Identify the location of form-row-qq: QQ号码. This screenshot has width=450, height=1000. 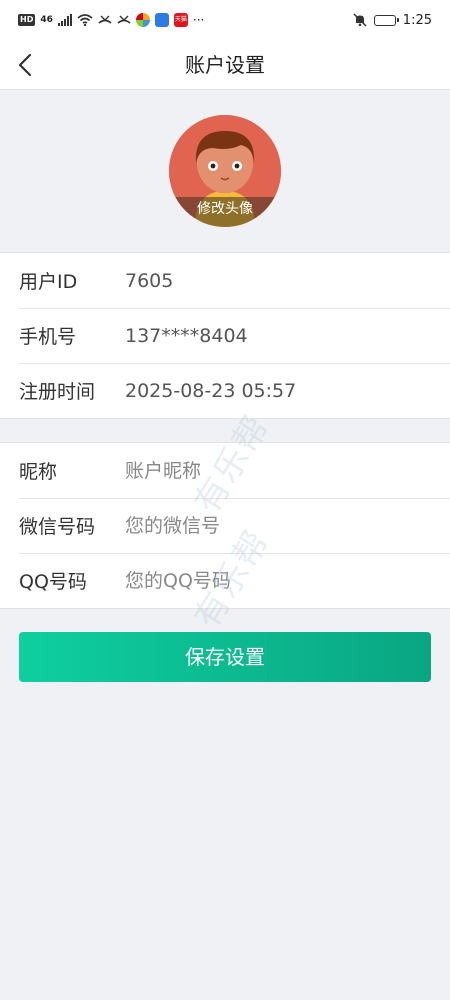
(225, 580).